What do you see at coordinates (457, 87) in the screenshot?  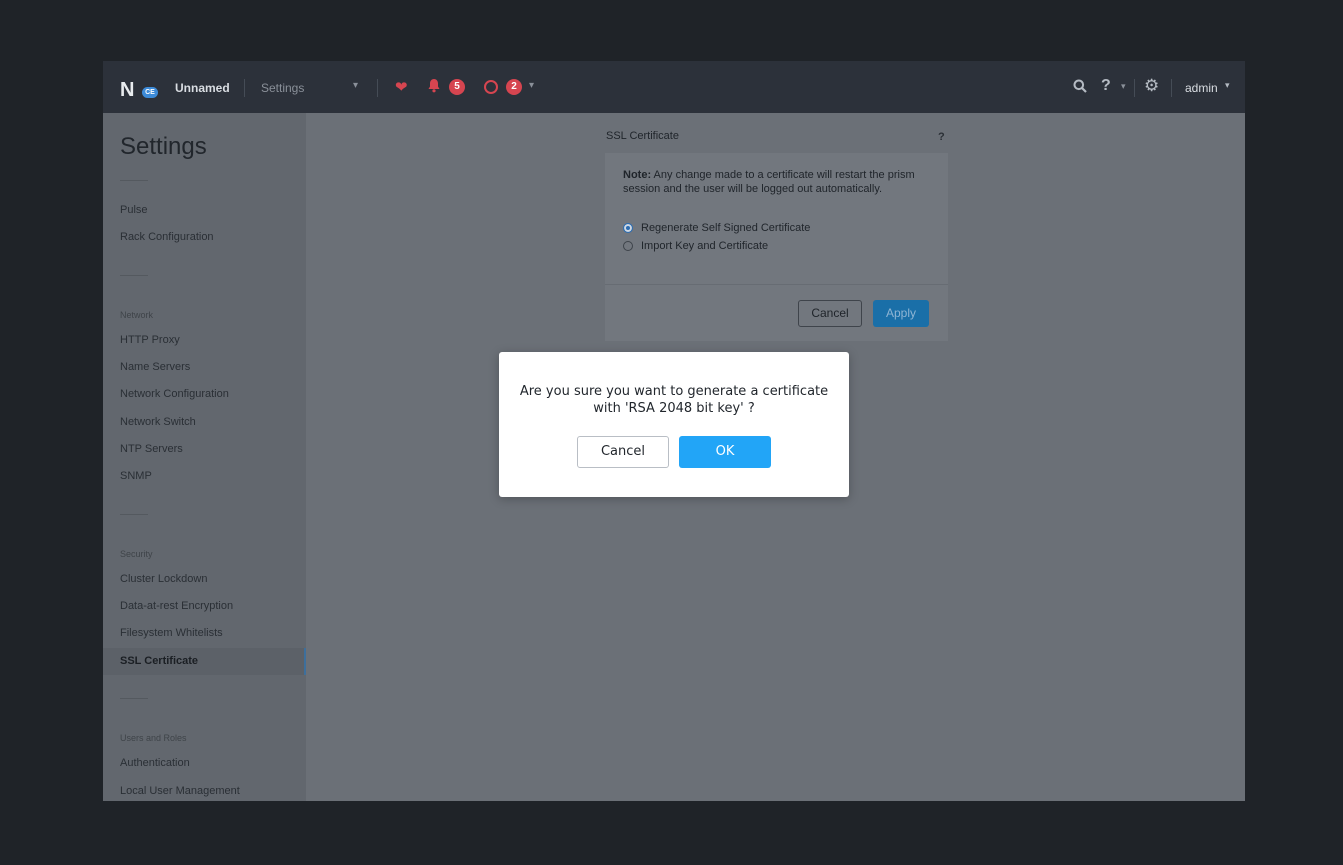 I see `alerts-count-badge: 5` at bounding box center [457, 87].